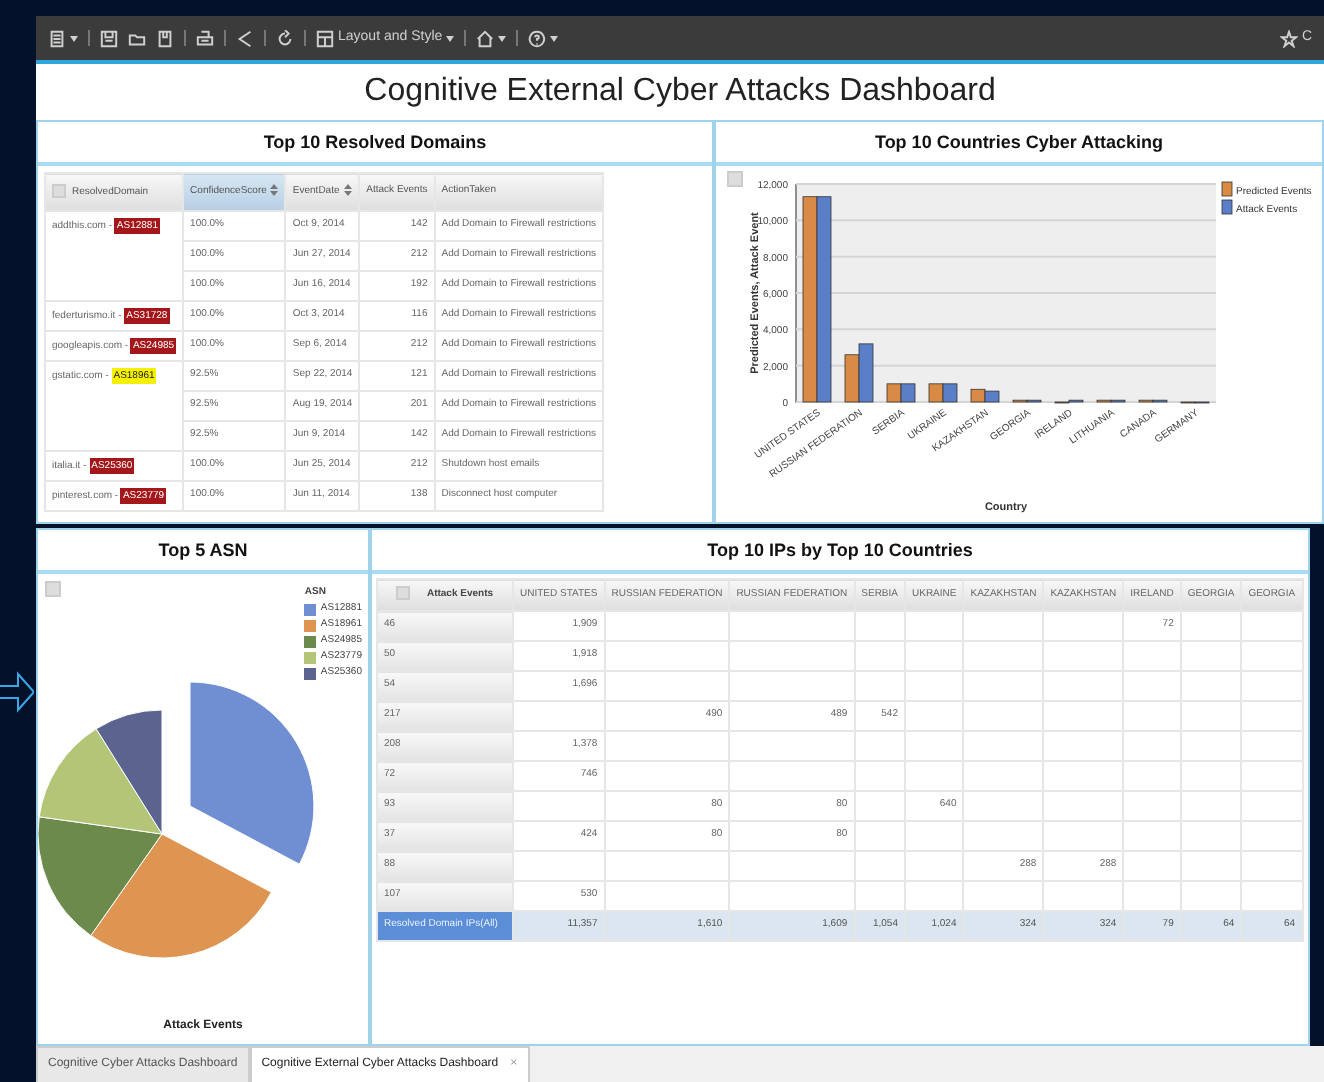  What do you see at coordinates (203, 552) in the screenshot?
I see `panel-title: Top 5 ASN` at bounding box center [203, 552].